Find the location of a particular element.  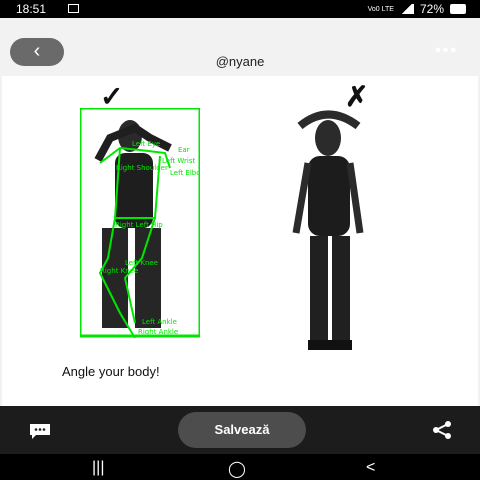

pose-label: Right Left Hip is located at coordinates (139, 225).